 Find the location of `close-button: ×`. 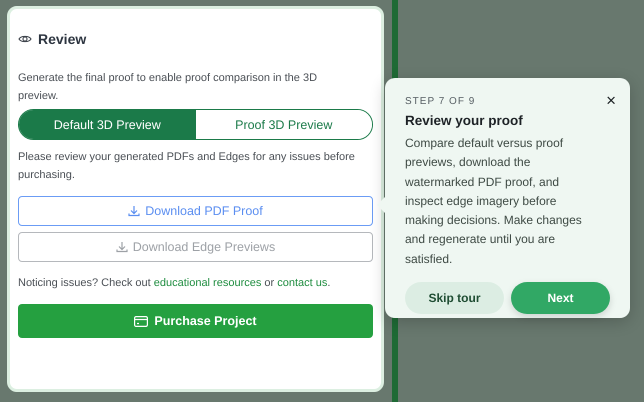

close-button: × is located at coordinates (611, 100).